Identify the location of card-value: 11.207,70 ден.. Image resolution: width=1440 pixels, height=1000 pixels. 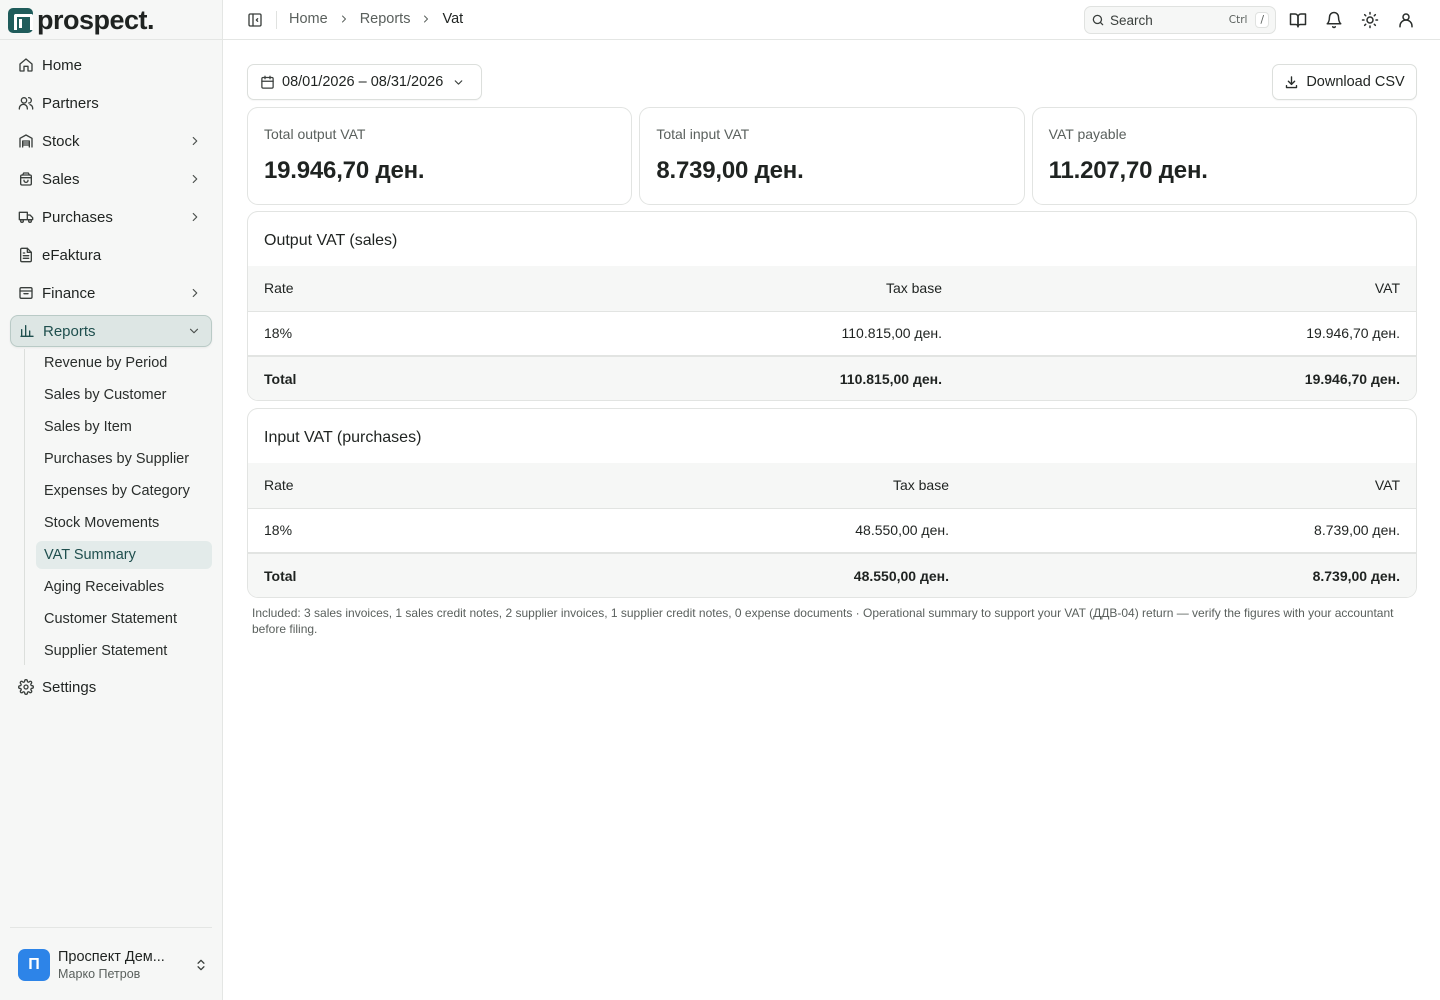
(1128, 170).